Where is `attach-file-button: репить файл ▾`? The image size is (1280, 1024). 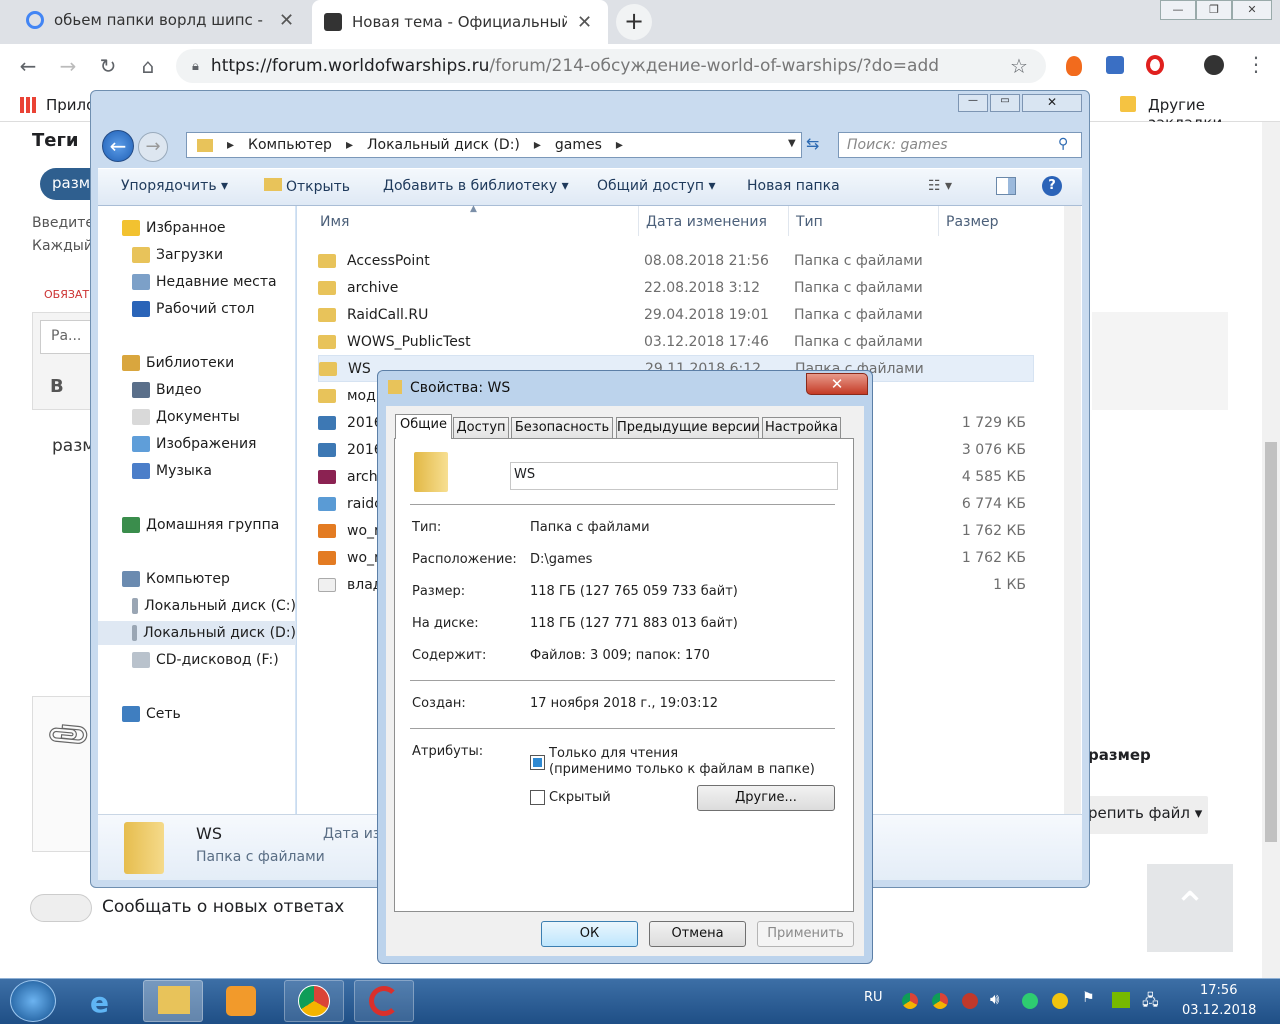
attach-file-button: репить файл ▾ is located at coordinates (1148, 815).